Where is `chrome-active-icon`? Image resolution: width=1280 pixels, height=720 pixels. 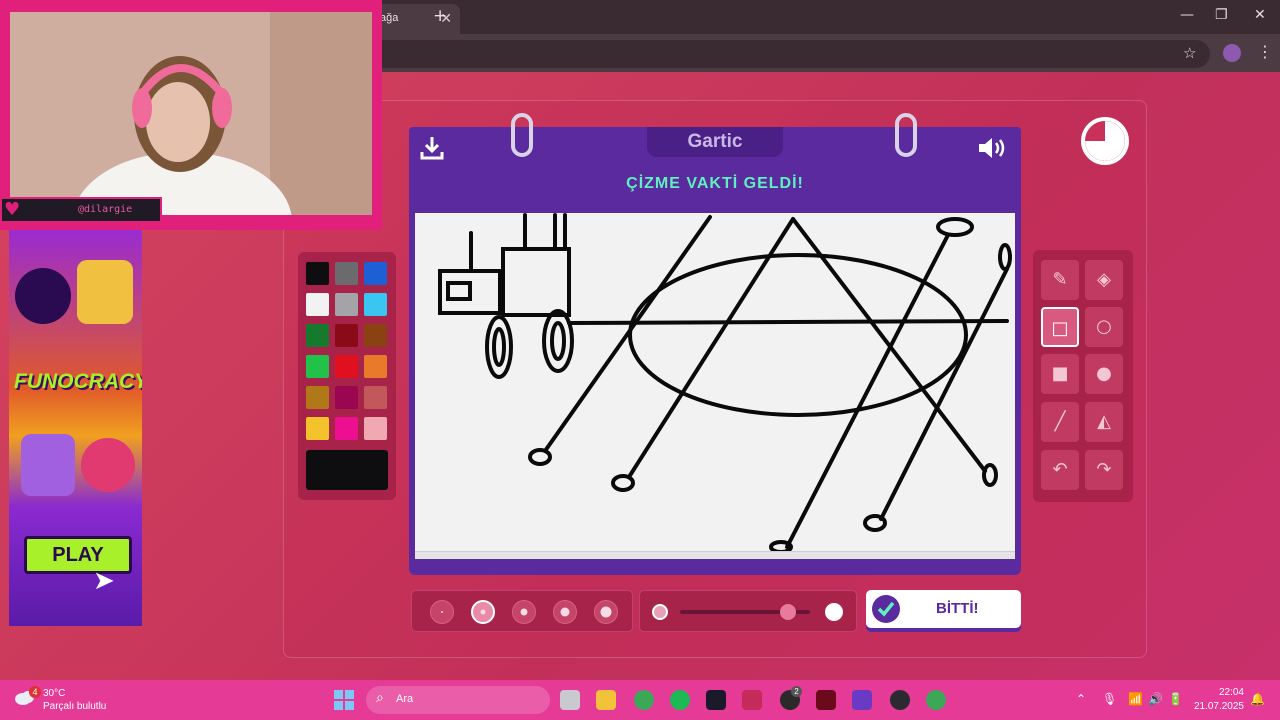 chrome-active-icon is located at coordinates (936, 700).